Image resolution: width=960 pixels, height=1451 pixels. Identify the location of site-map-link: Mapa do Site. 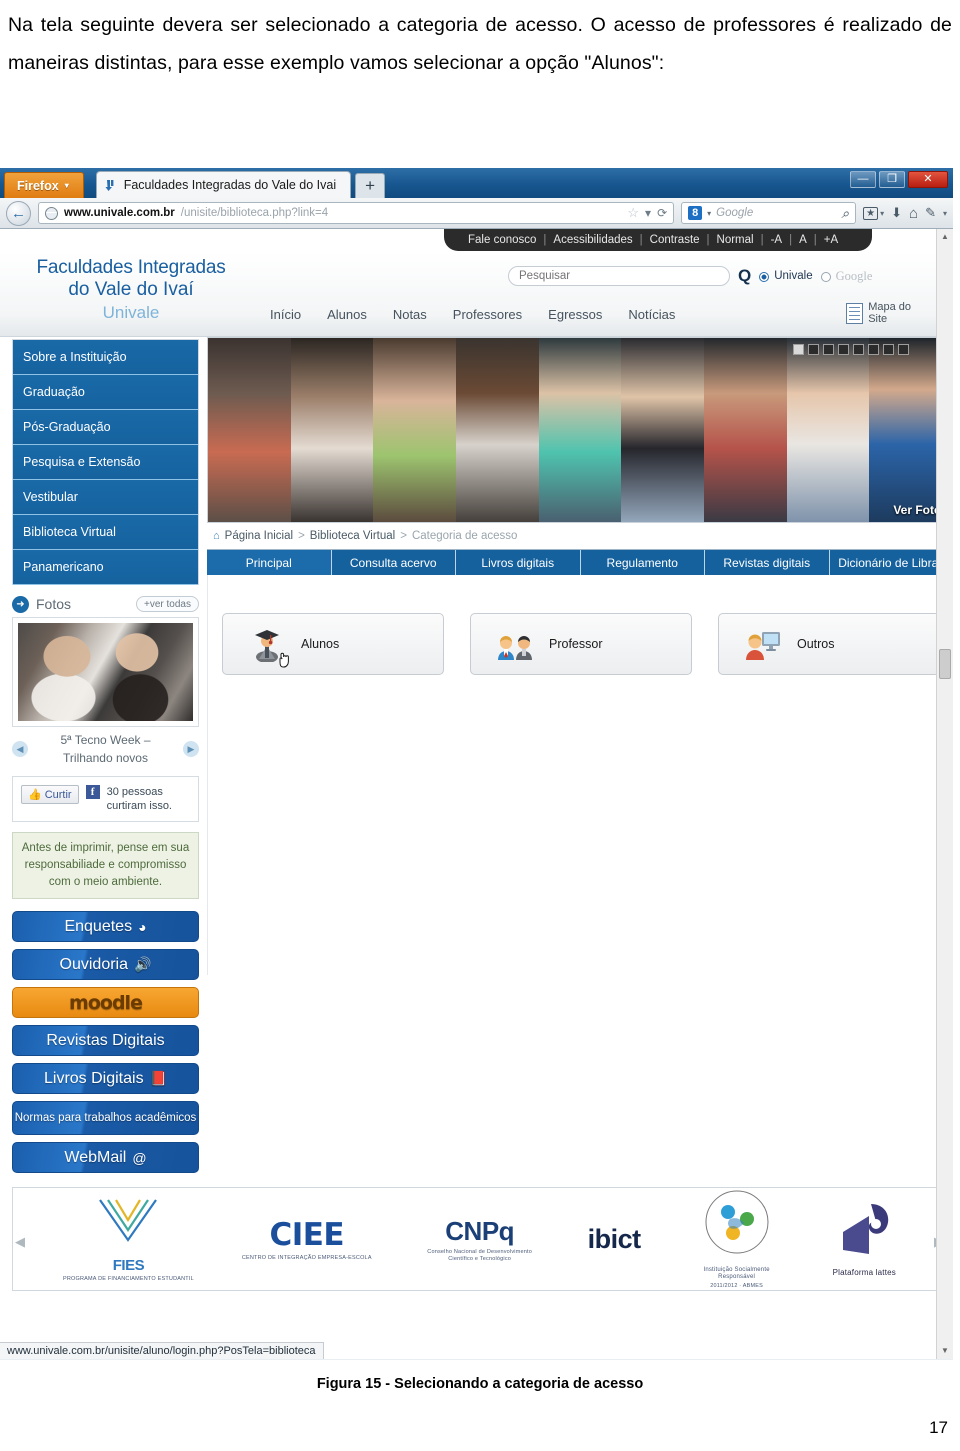
(878, 313).